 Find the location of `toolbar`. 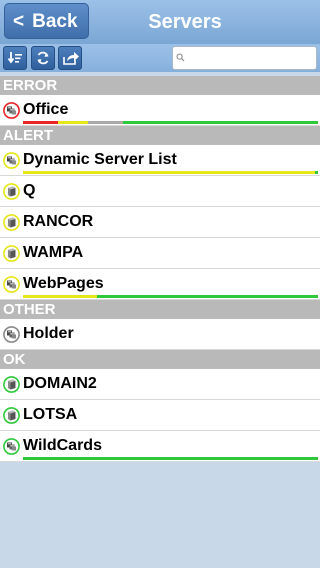

toolbar is located at coordinates (160, 58).